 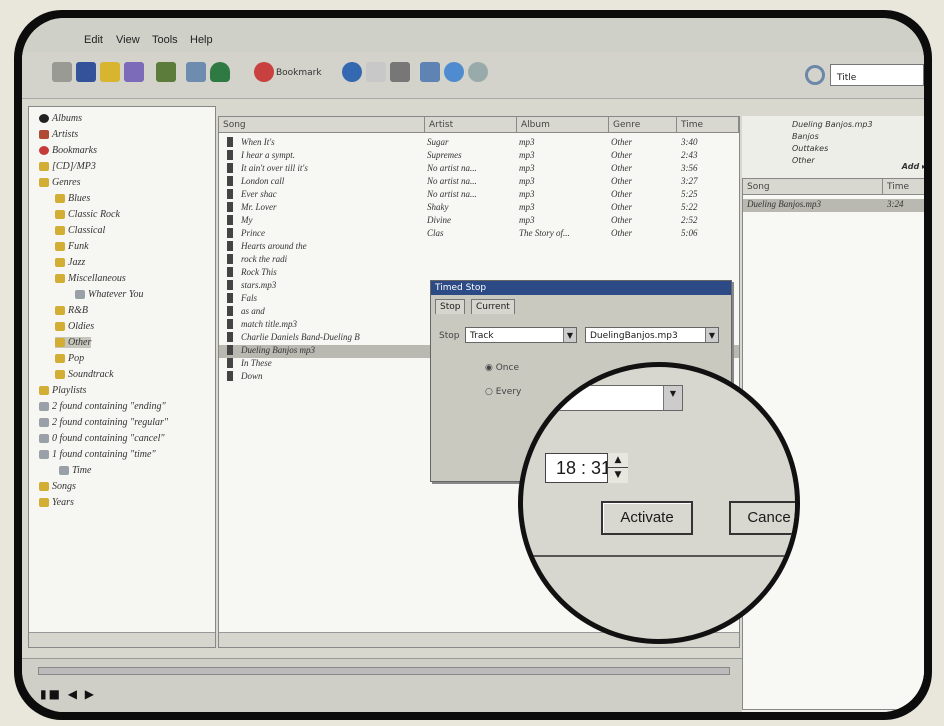 What do you see at coordinates (618, 460) in the screenshot?
I see `spin-up-icon: ▲` at bounding box center [618, 460].